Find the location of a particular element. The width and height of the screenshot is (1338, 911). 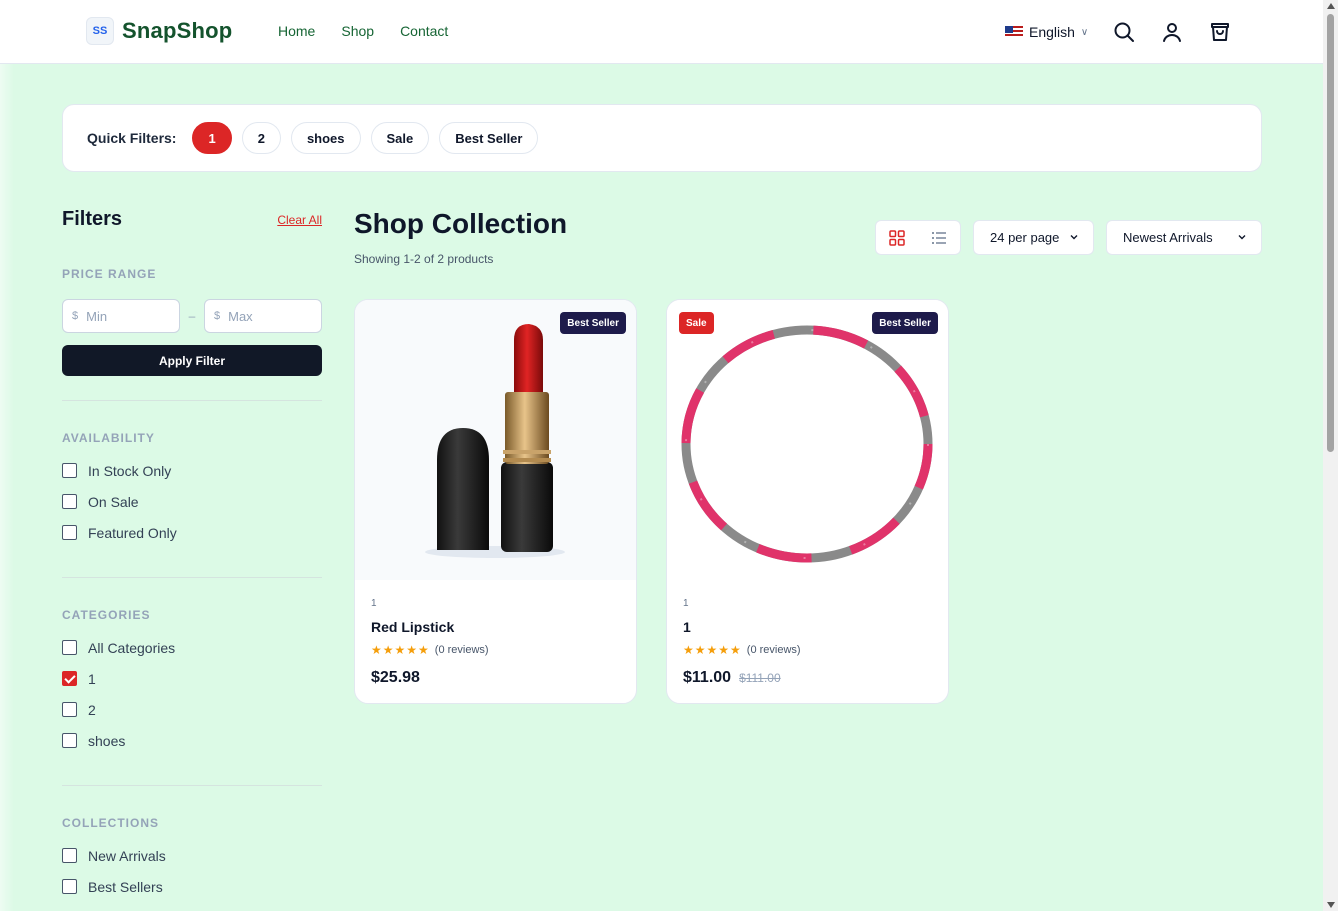

chevron-down-icon: ∨ is located at coordinates (1084, 32).